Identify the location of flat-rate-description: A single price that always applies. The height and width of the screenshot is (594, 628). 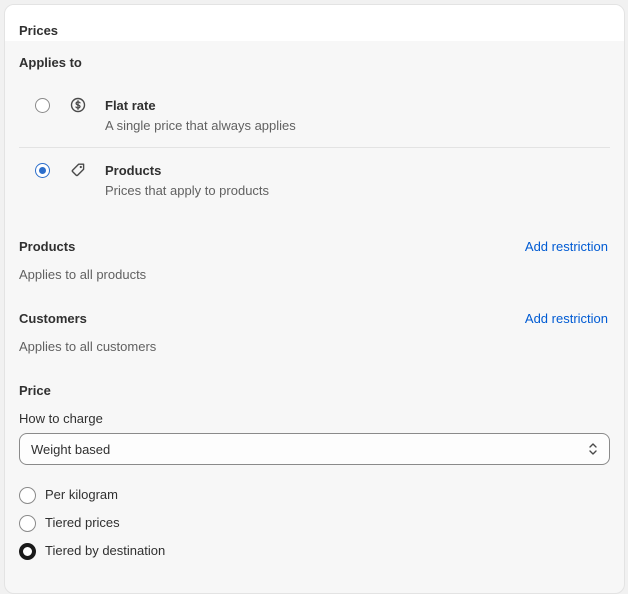
(200, 125).